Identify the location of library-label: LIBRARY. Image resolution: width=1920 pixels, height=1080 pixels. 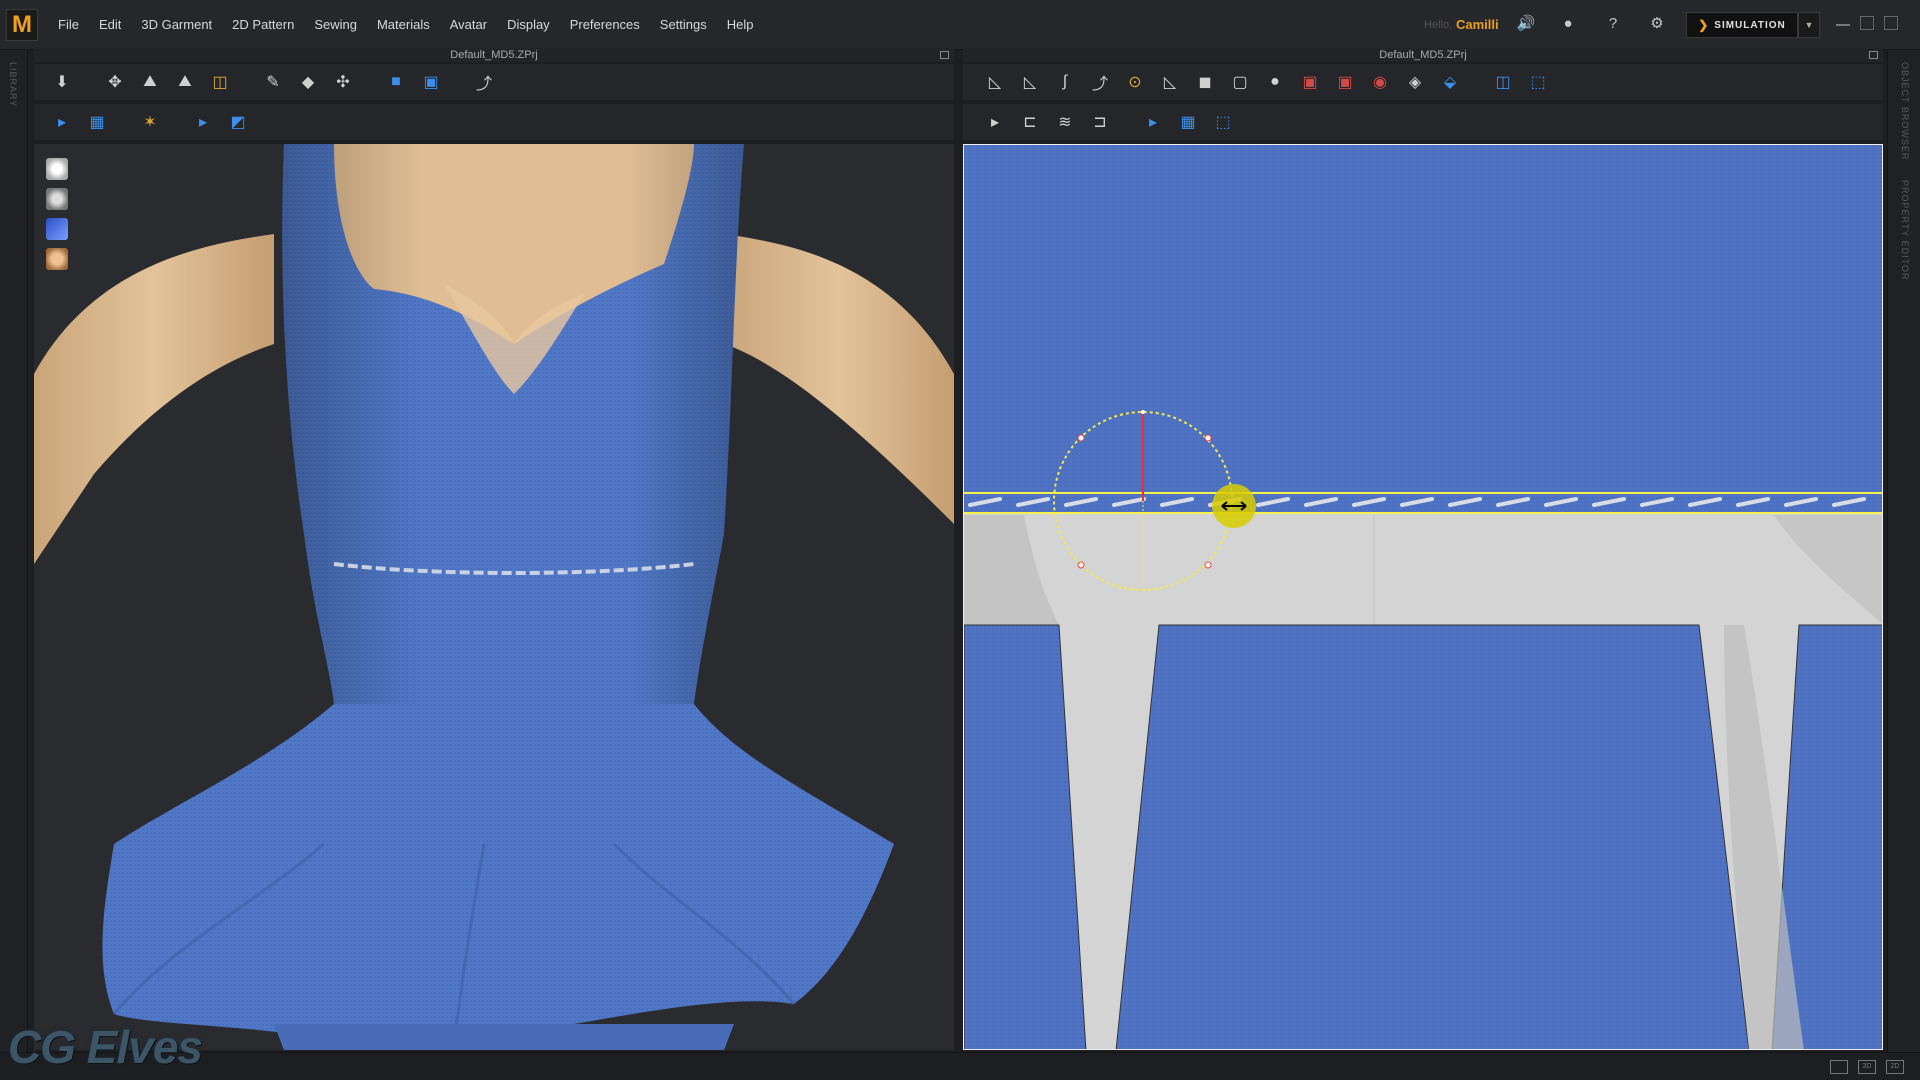
(13, 85).